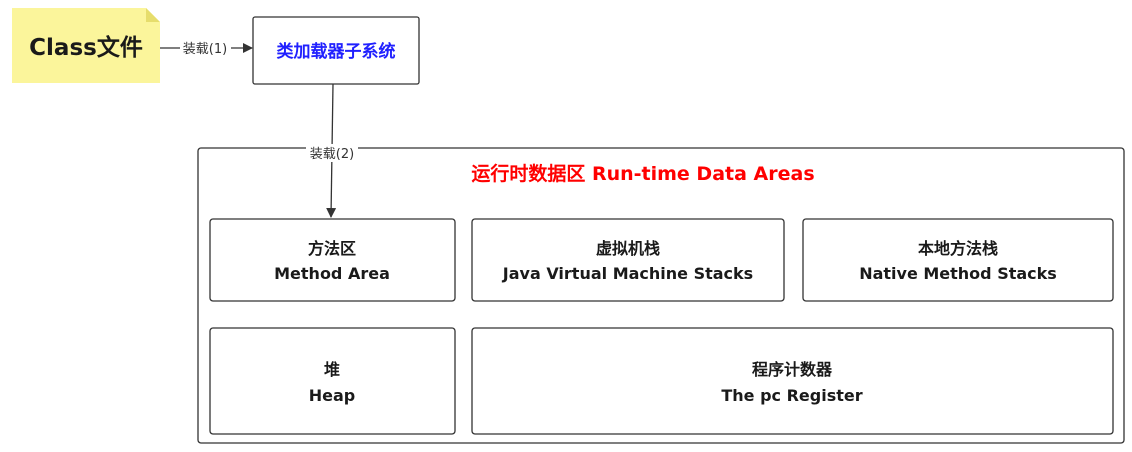 This screenshot has height=452, width=1132. Describe the element at coordinates (958, 248) in the screenshot. I see `native-stacks-zh: 本地方法栈` at that location.